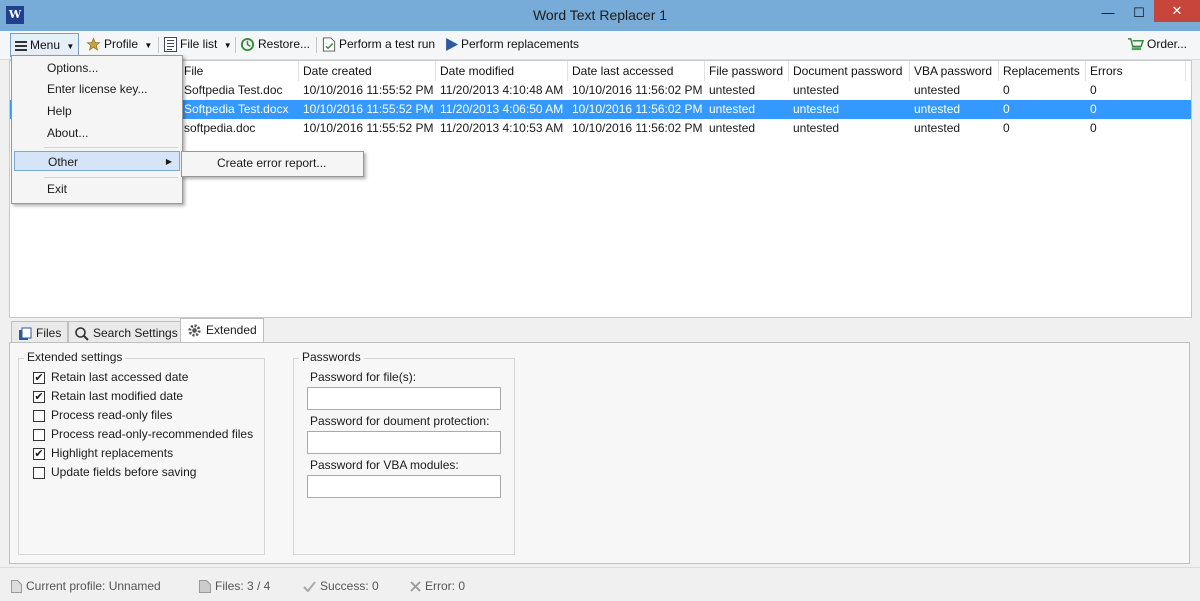  What do you see at coordinates (233, 90) in the screenshot?
I see `table-cell: Softpedia Test.doc` at bounding box center [233, 90].